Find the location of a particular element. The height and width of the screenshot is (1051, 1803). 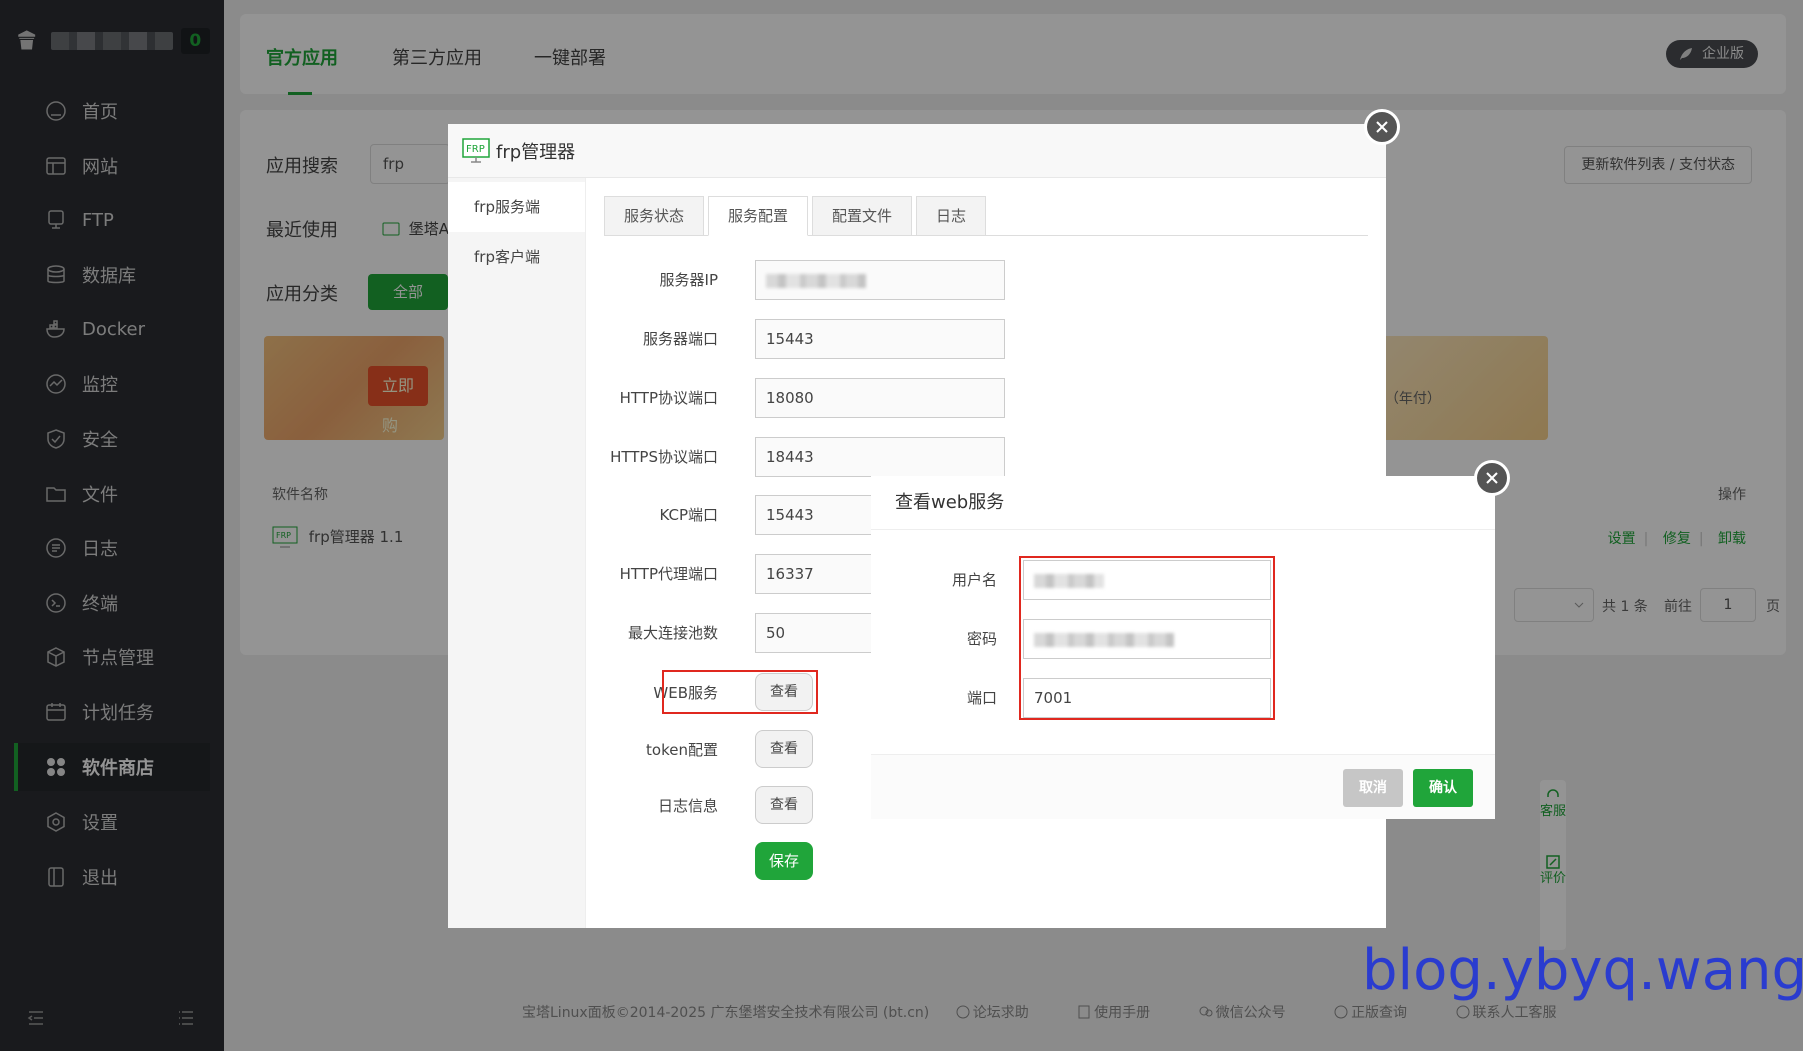

watermark-text: blog.ybyq.wang is located at coordinates (1582, 970).